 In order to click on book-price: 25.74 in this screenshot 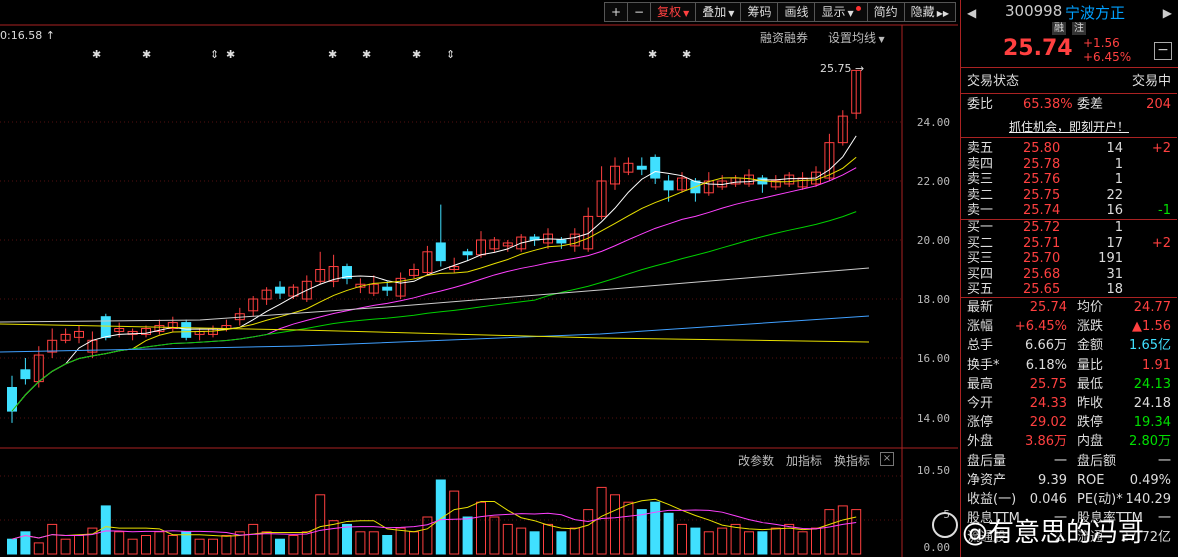, I will do `click(1042, 210)`.